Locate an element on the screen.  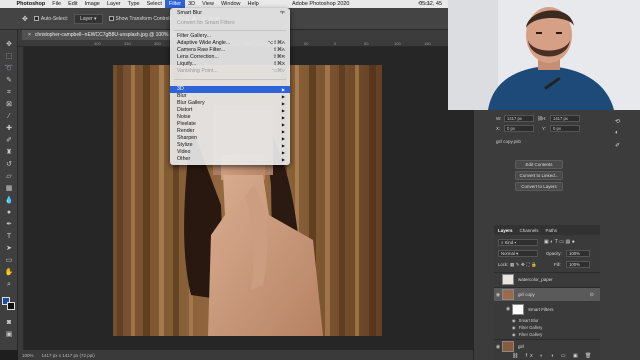
ruler-tick: 100 is located at coordinates (397, 43).